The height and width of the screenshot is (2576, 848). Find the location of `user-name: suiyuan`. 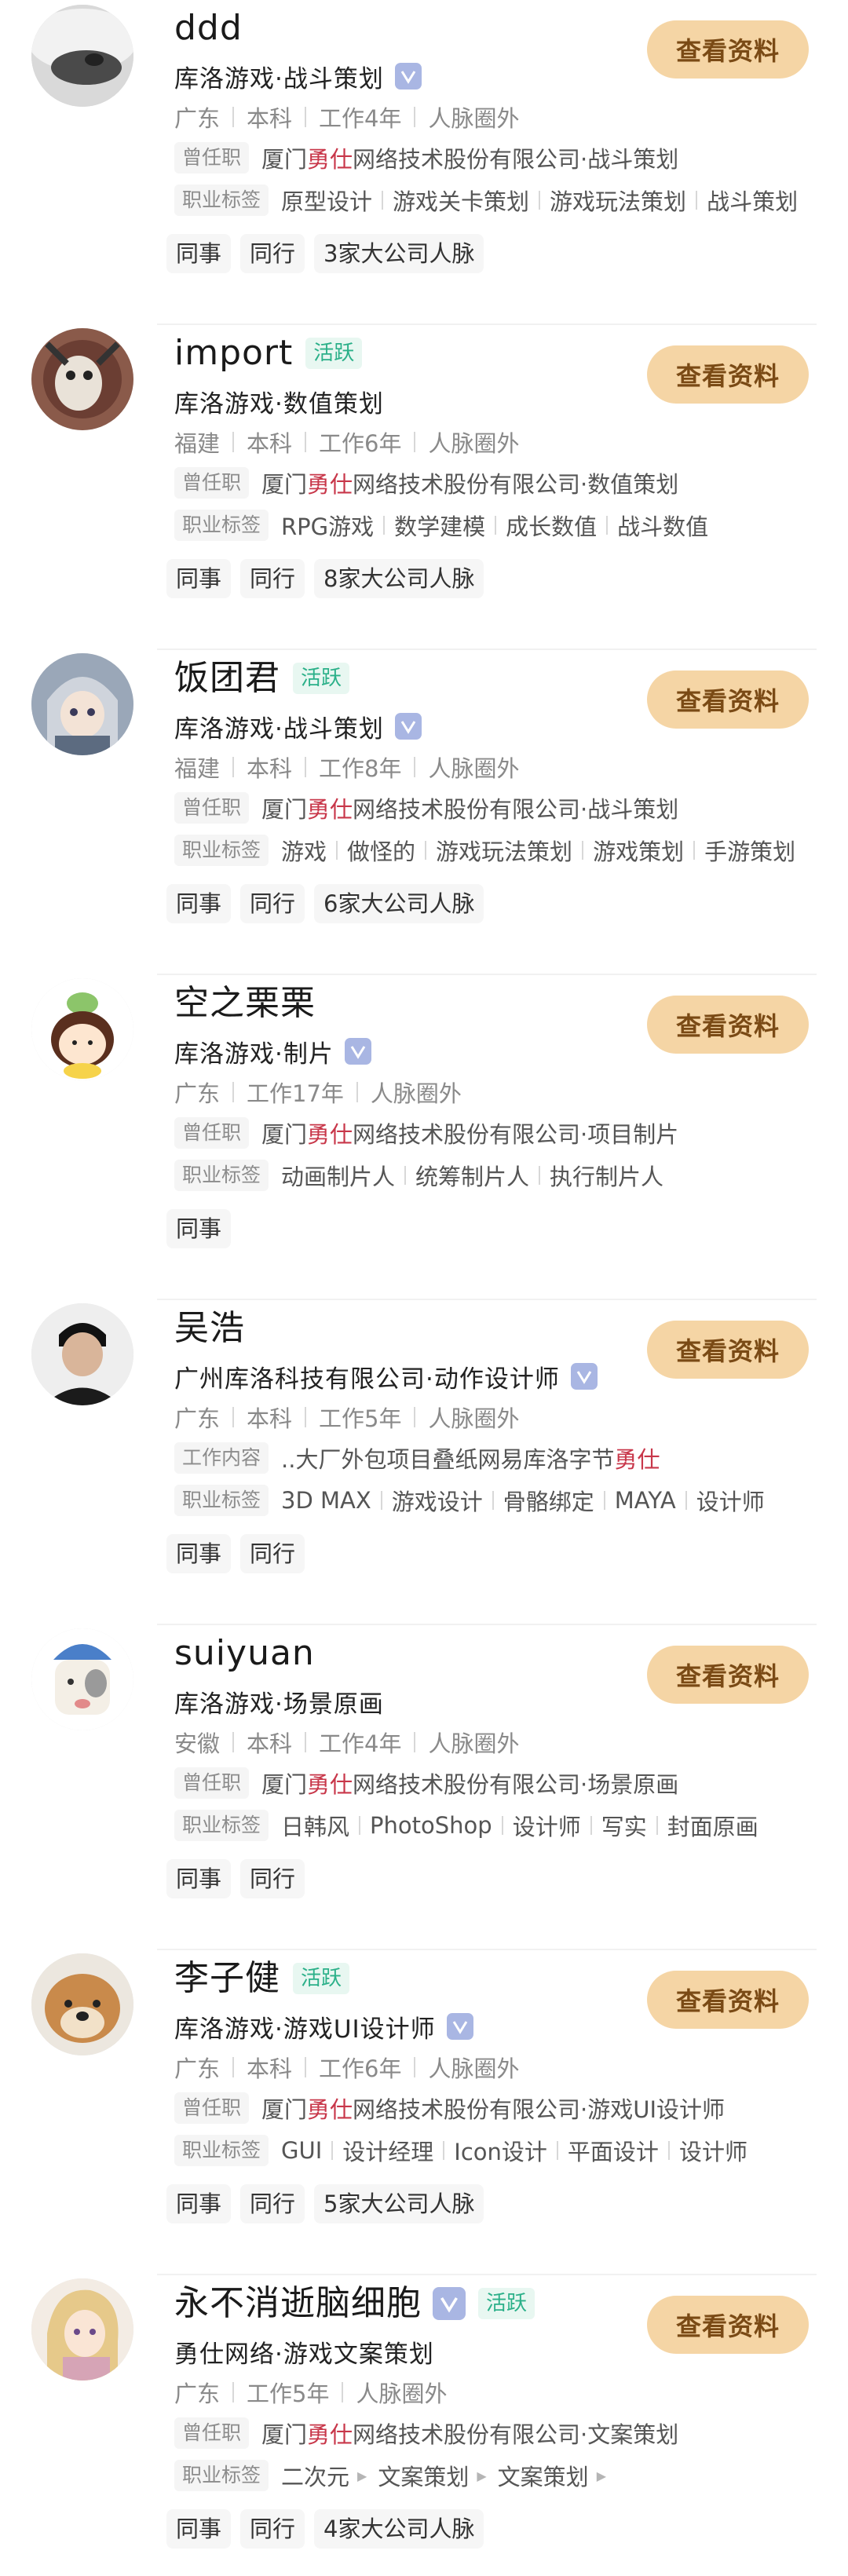

user-name: suiyuan is located at coordinates (244, 1653).